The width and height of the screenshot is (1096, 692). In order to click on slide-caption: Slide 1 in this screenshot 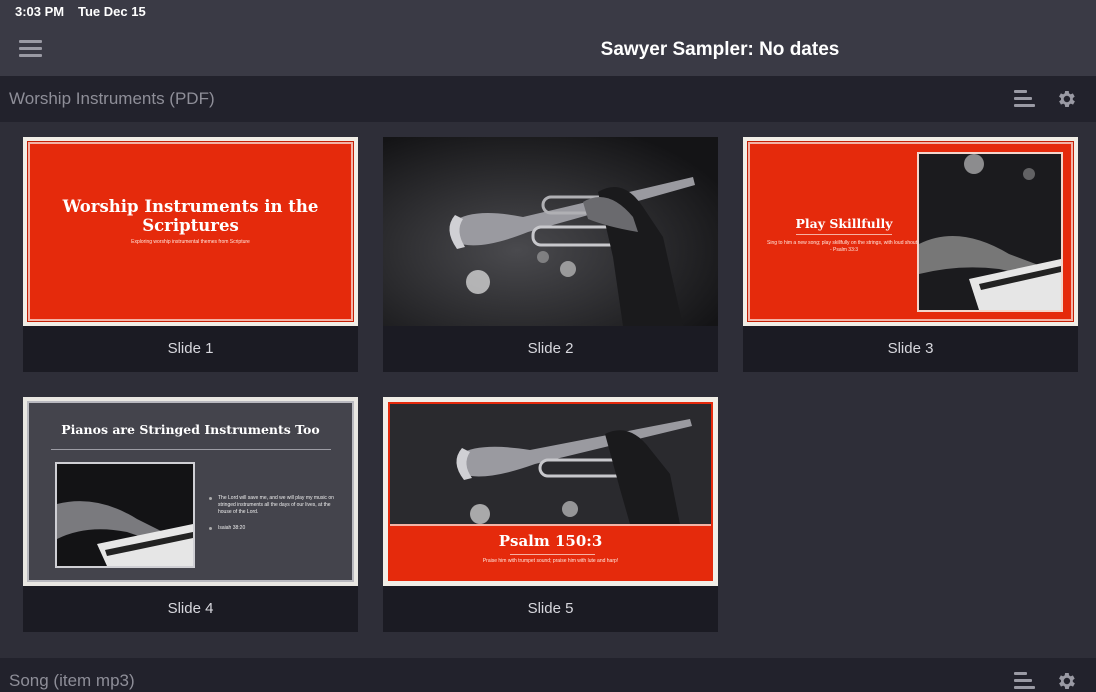, I will do `click(190, 349)`.